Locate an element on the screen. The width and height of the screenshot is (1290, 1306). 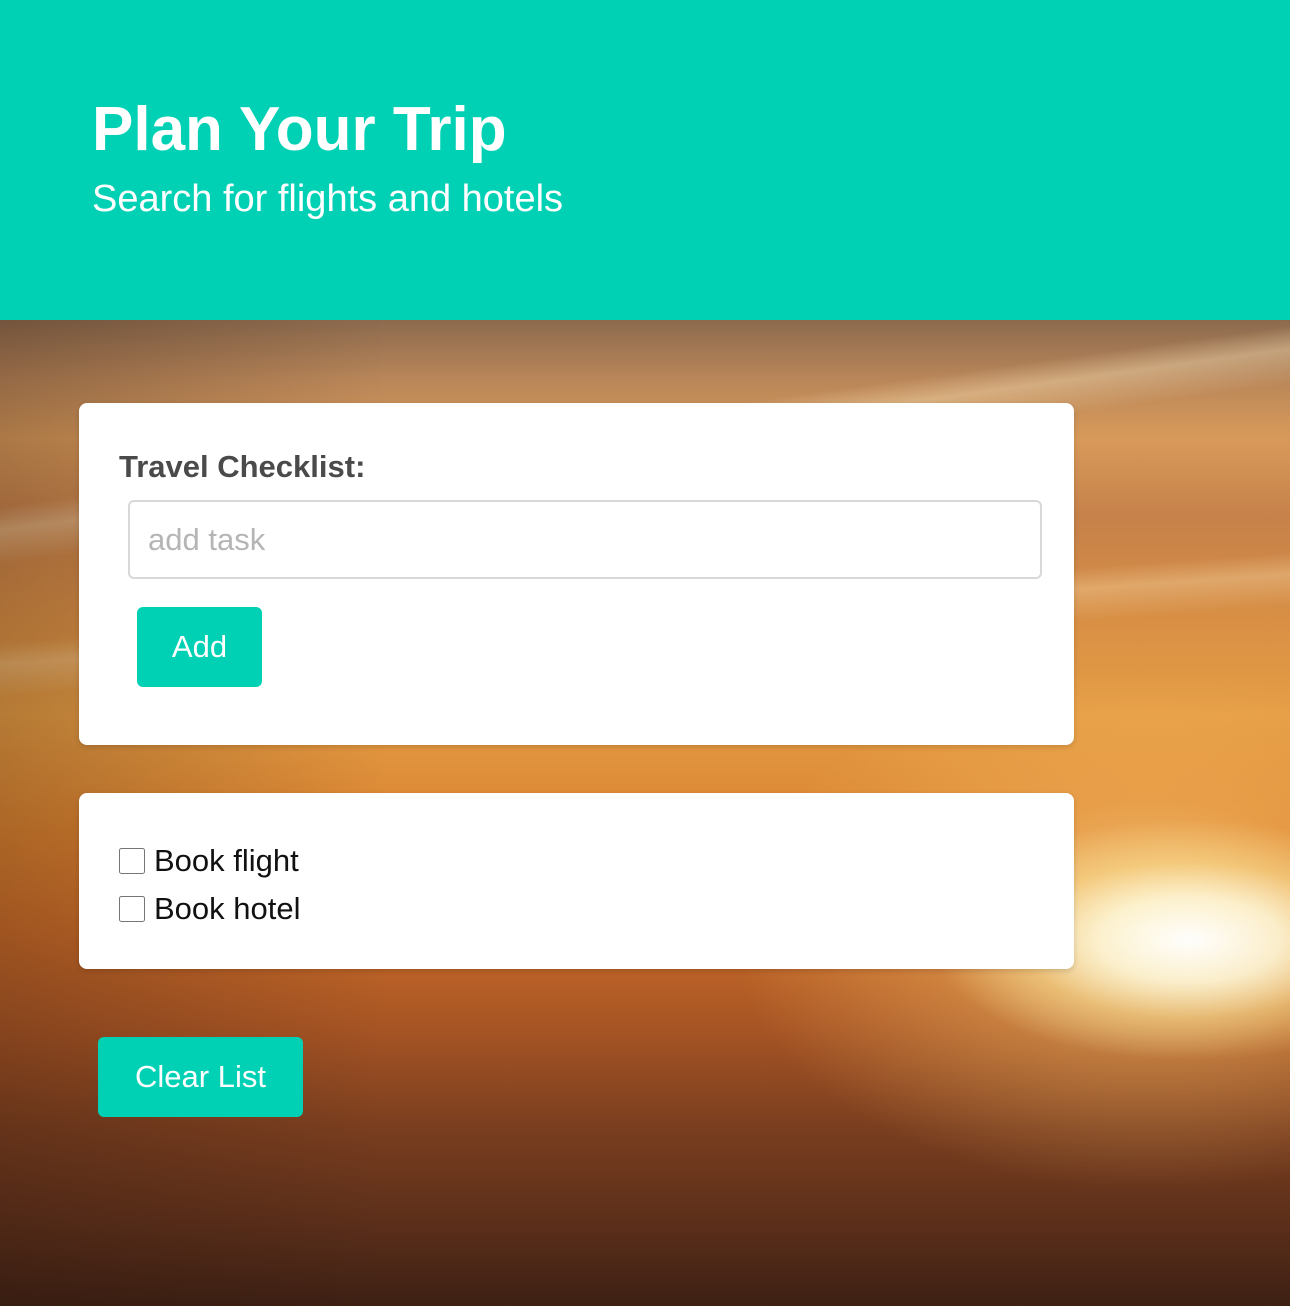
task-list: Book flight Book hotel is located at coordinates (210, 885).